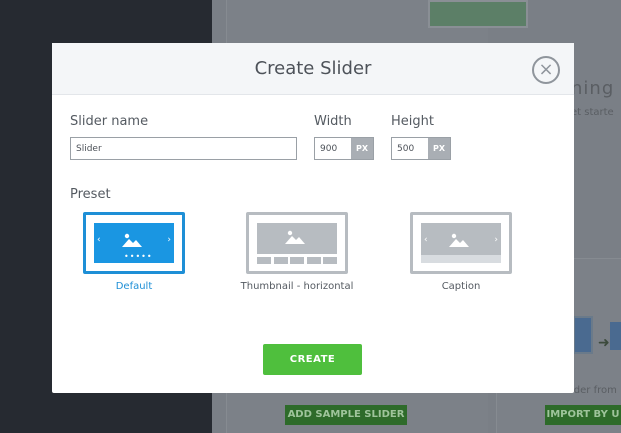 This screenshot has width=621, height=433. I want to click on modal-title: Create Slider, so click(313, 68).